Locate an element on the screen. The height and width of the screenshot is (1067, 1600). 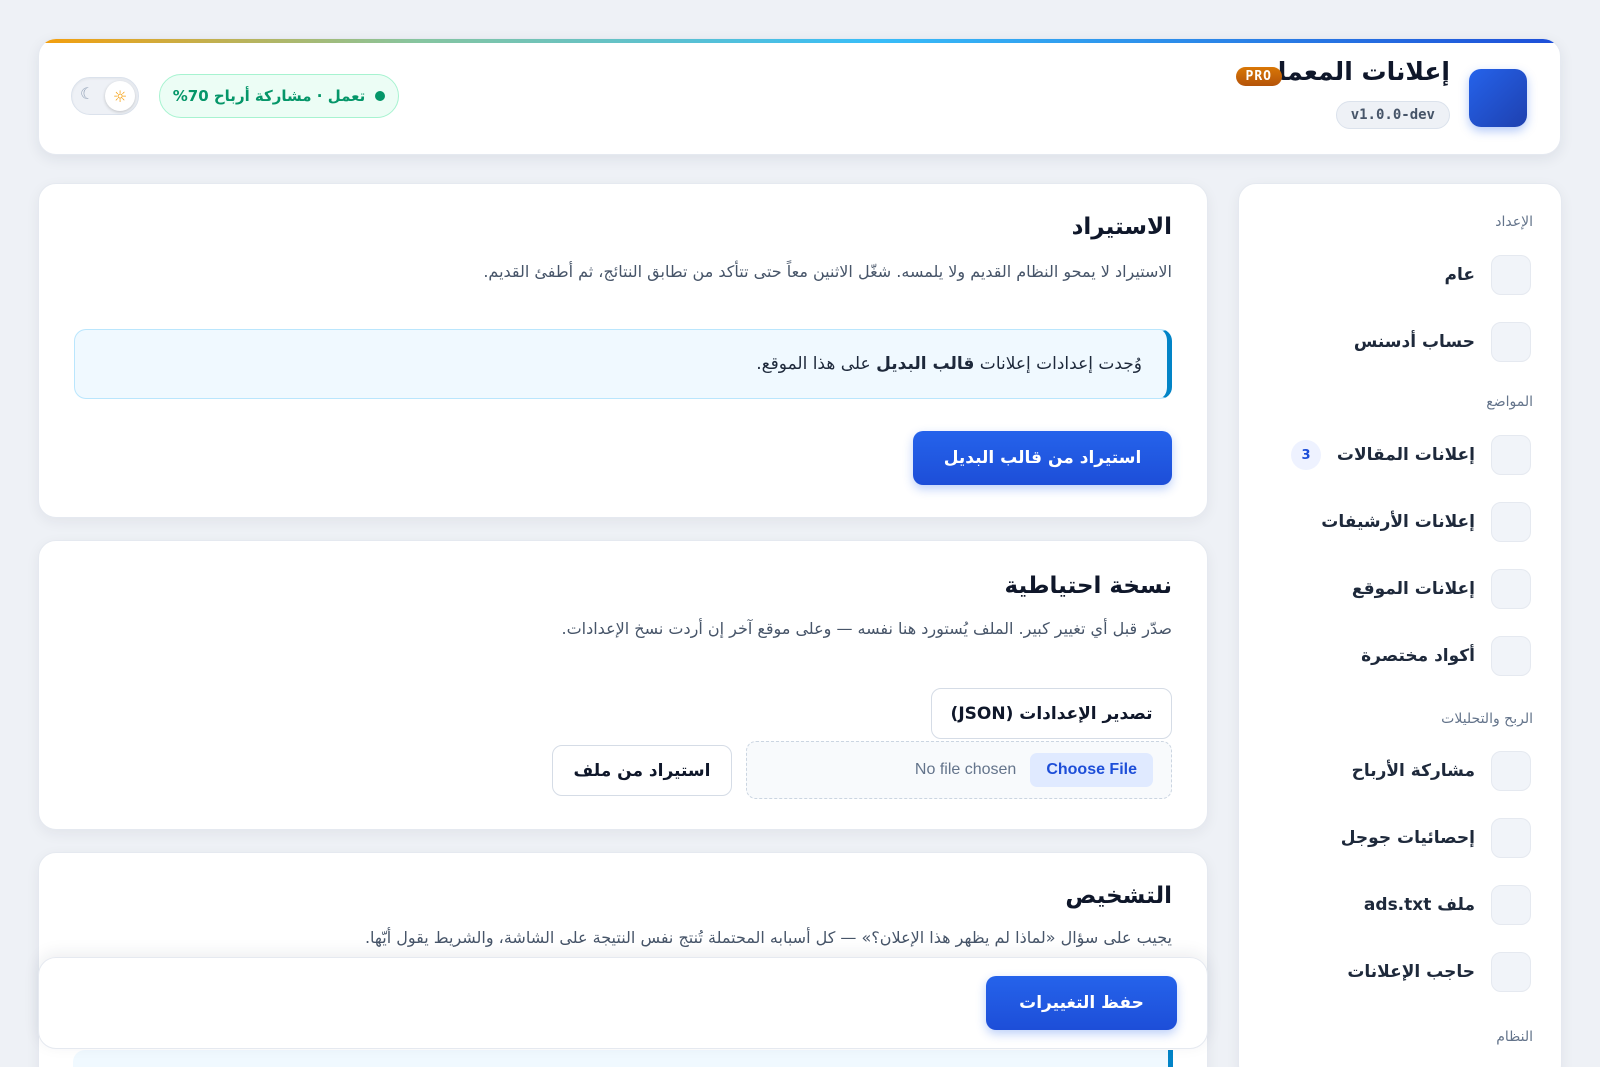
import-from-theme-button: استيراد من قالب البديل is located at coordinates (1042, 458).